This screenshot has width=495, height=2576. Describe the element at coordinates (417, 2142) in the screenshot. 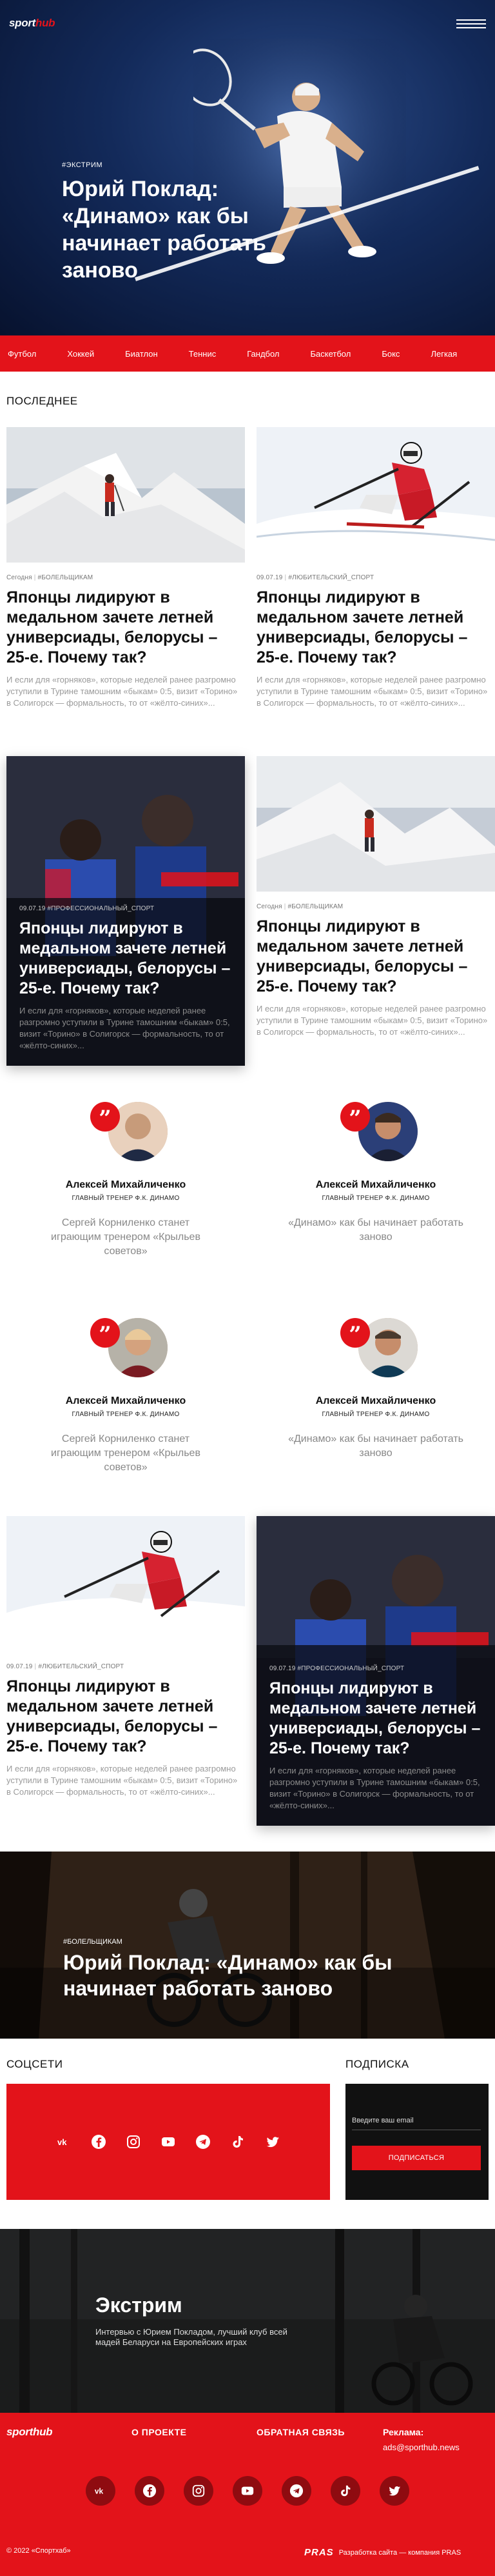

I see `subscribe-form: ПОДПИСАТЬСЯ` at that location.